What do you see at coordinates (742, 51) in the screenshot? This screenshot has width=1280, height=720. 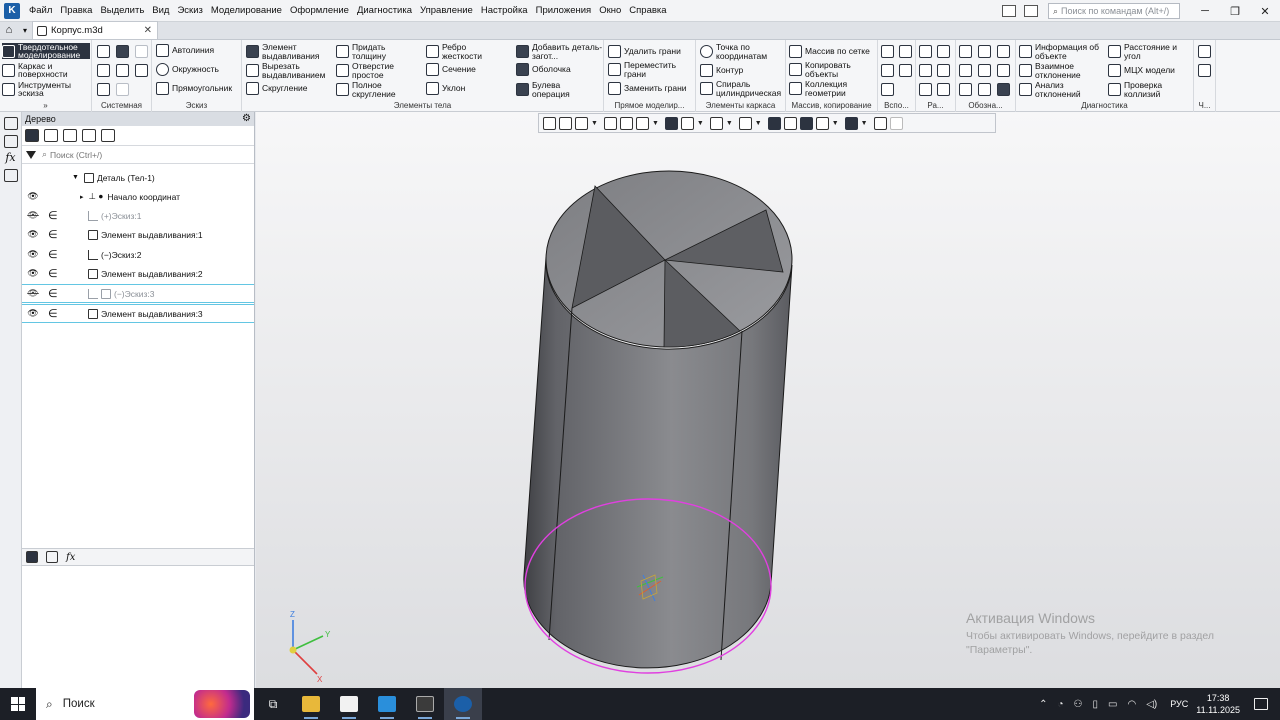 I see `point-by-coords-button: Точка по координатам` at bounding box center [742, 51].